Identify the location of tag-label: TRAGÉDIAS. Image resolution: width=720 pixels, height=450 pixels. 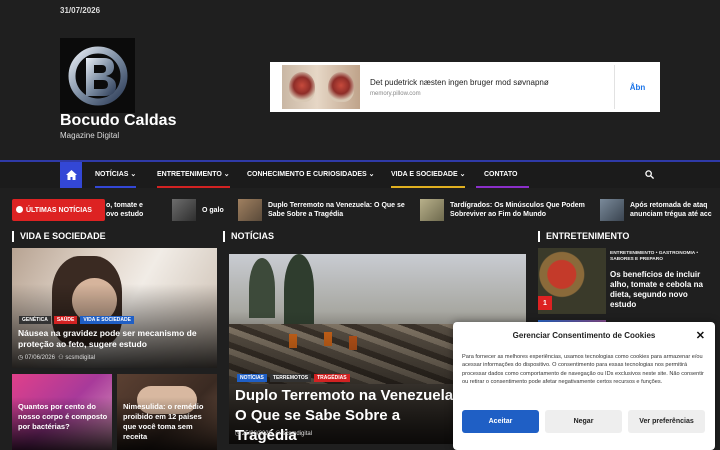
(332, 378).